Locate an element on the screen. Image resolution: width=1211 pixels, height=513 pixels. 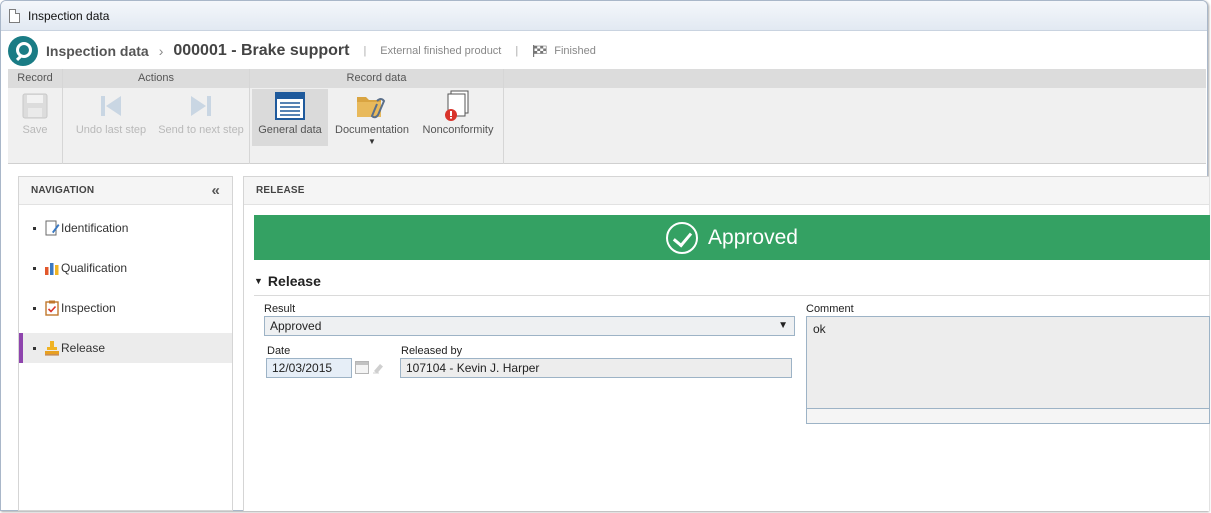
documentation-button: Documentation ▼ is located at coordinates (372, 117).